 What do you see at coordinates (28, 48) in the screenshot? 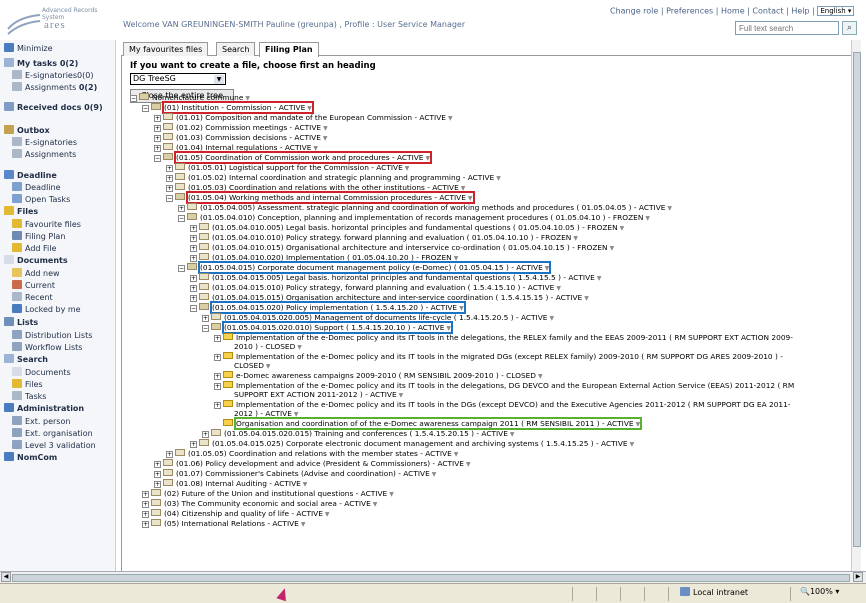
I see `sidebar-minimize: Minimize` at bounding box center [28, 48].